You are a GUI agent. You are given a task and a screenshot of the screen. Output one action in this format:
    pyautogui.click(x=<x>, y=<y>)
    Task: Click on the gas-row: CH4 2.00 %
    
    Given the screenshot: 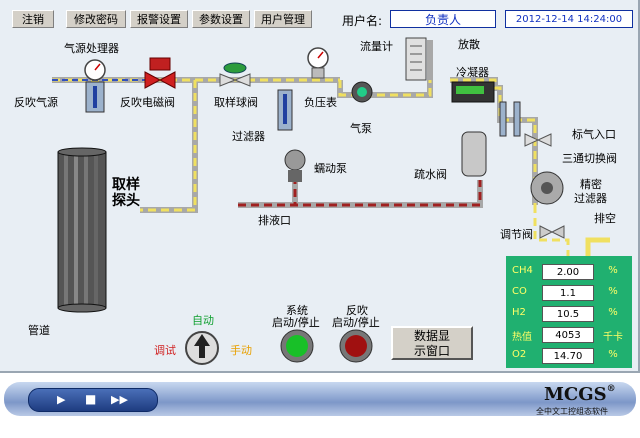 What is the action you would take?
    pyautogui.click(x=569, y=272)
    